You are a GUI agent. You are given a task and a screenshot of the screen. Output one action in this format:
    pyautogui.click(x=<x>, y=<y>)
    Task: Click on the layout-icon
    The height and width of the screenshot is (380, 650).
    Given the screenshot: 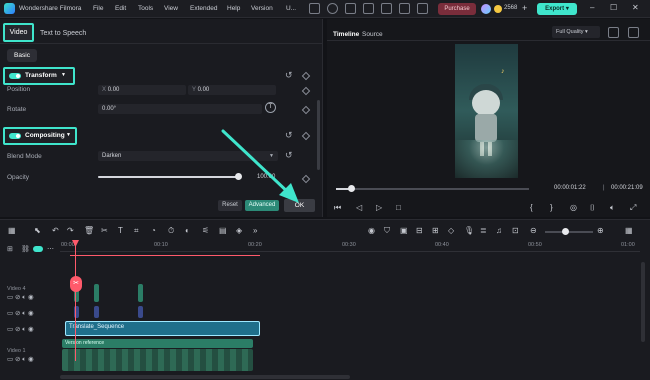 What is the action you would take?
    pyautogui.click(x=314, y=8)
    